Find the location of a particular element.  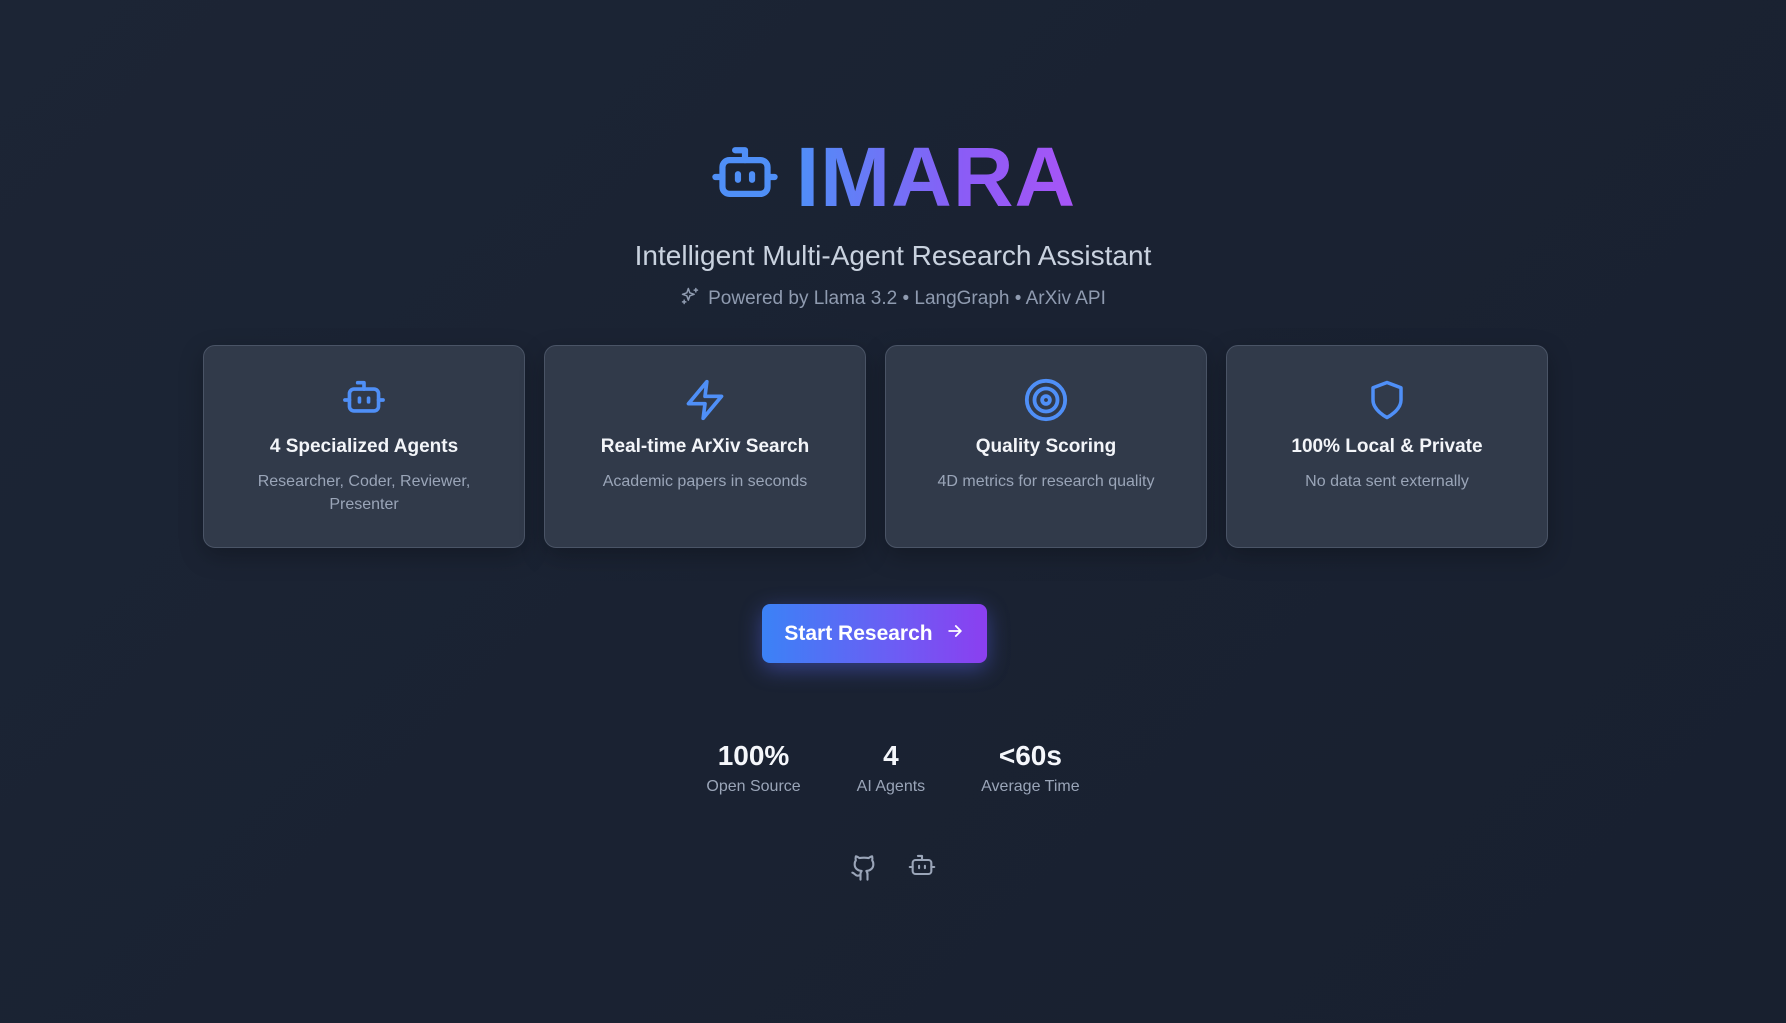

footer-icons is located at coordinates (893, 870).